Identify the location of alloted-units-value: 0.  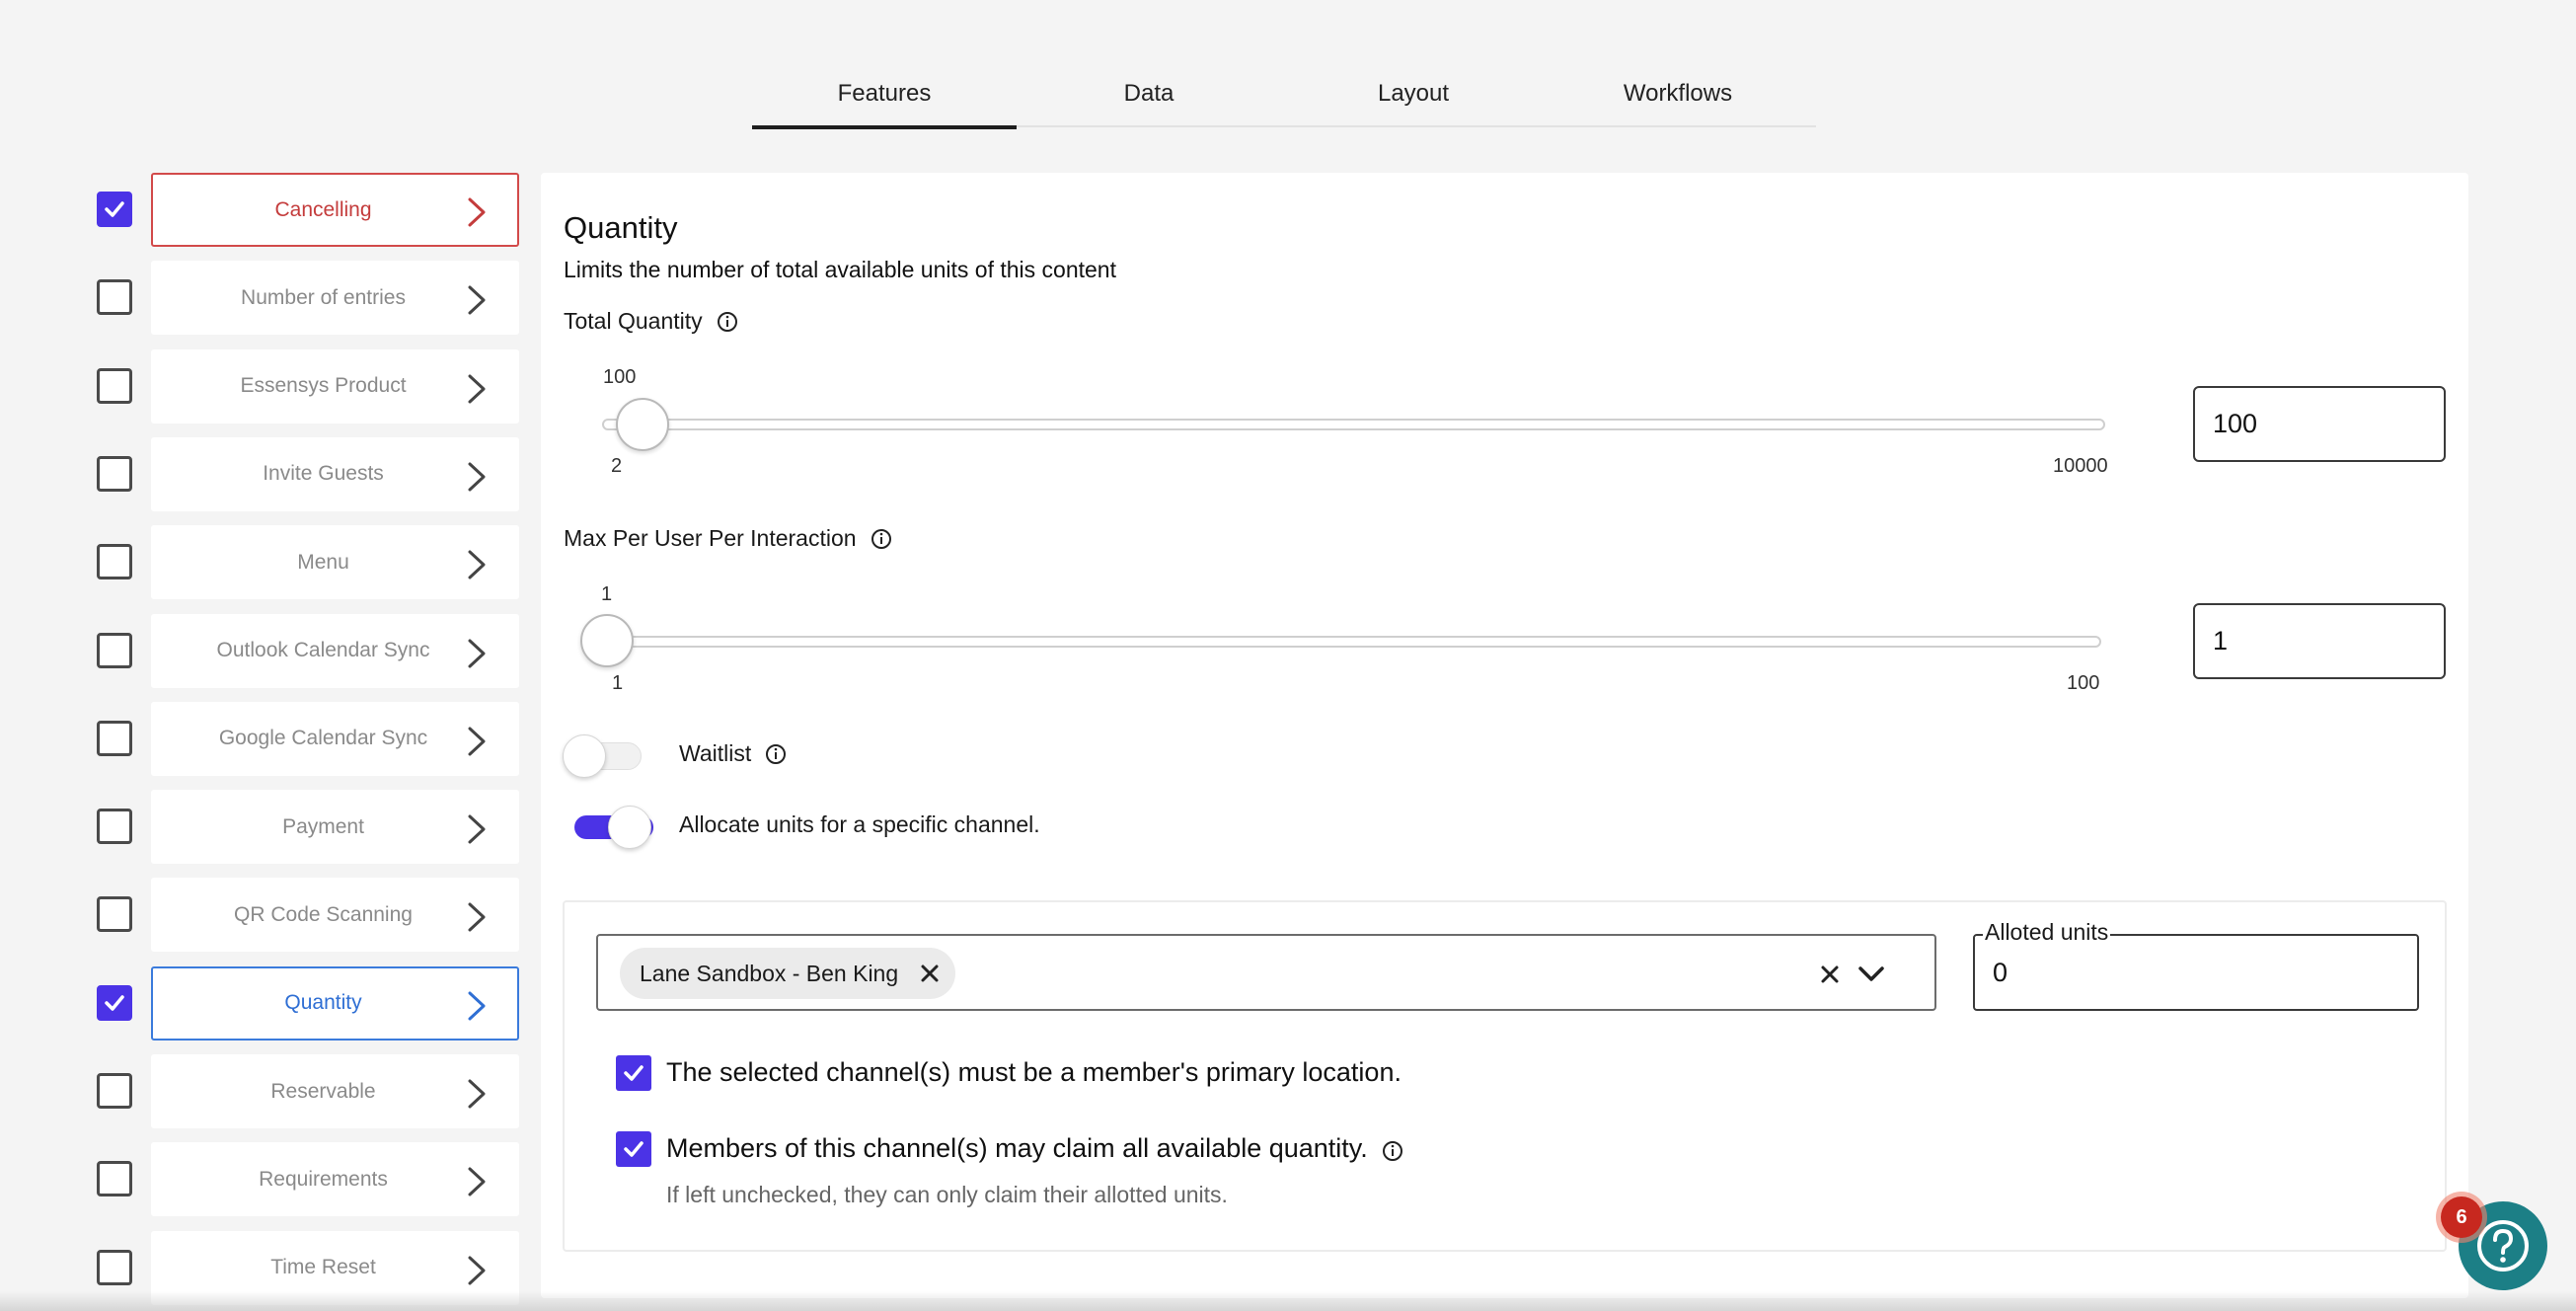
(2000, 972).